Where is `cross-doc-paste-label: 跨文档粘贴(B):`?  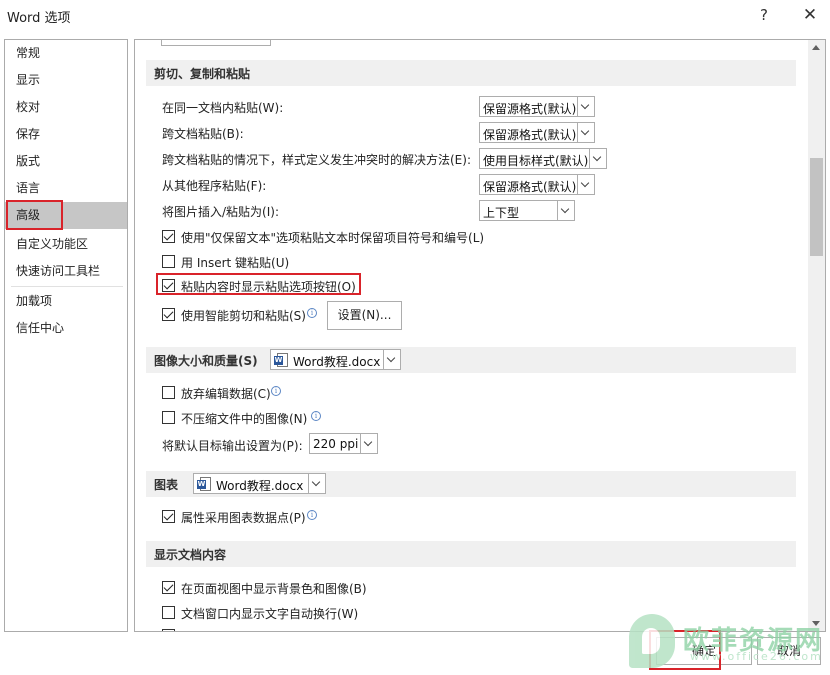 cross-doc-paste-label: 跨文档粘贴(B): is located at coordinates (203, 134).